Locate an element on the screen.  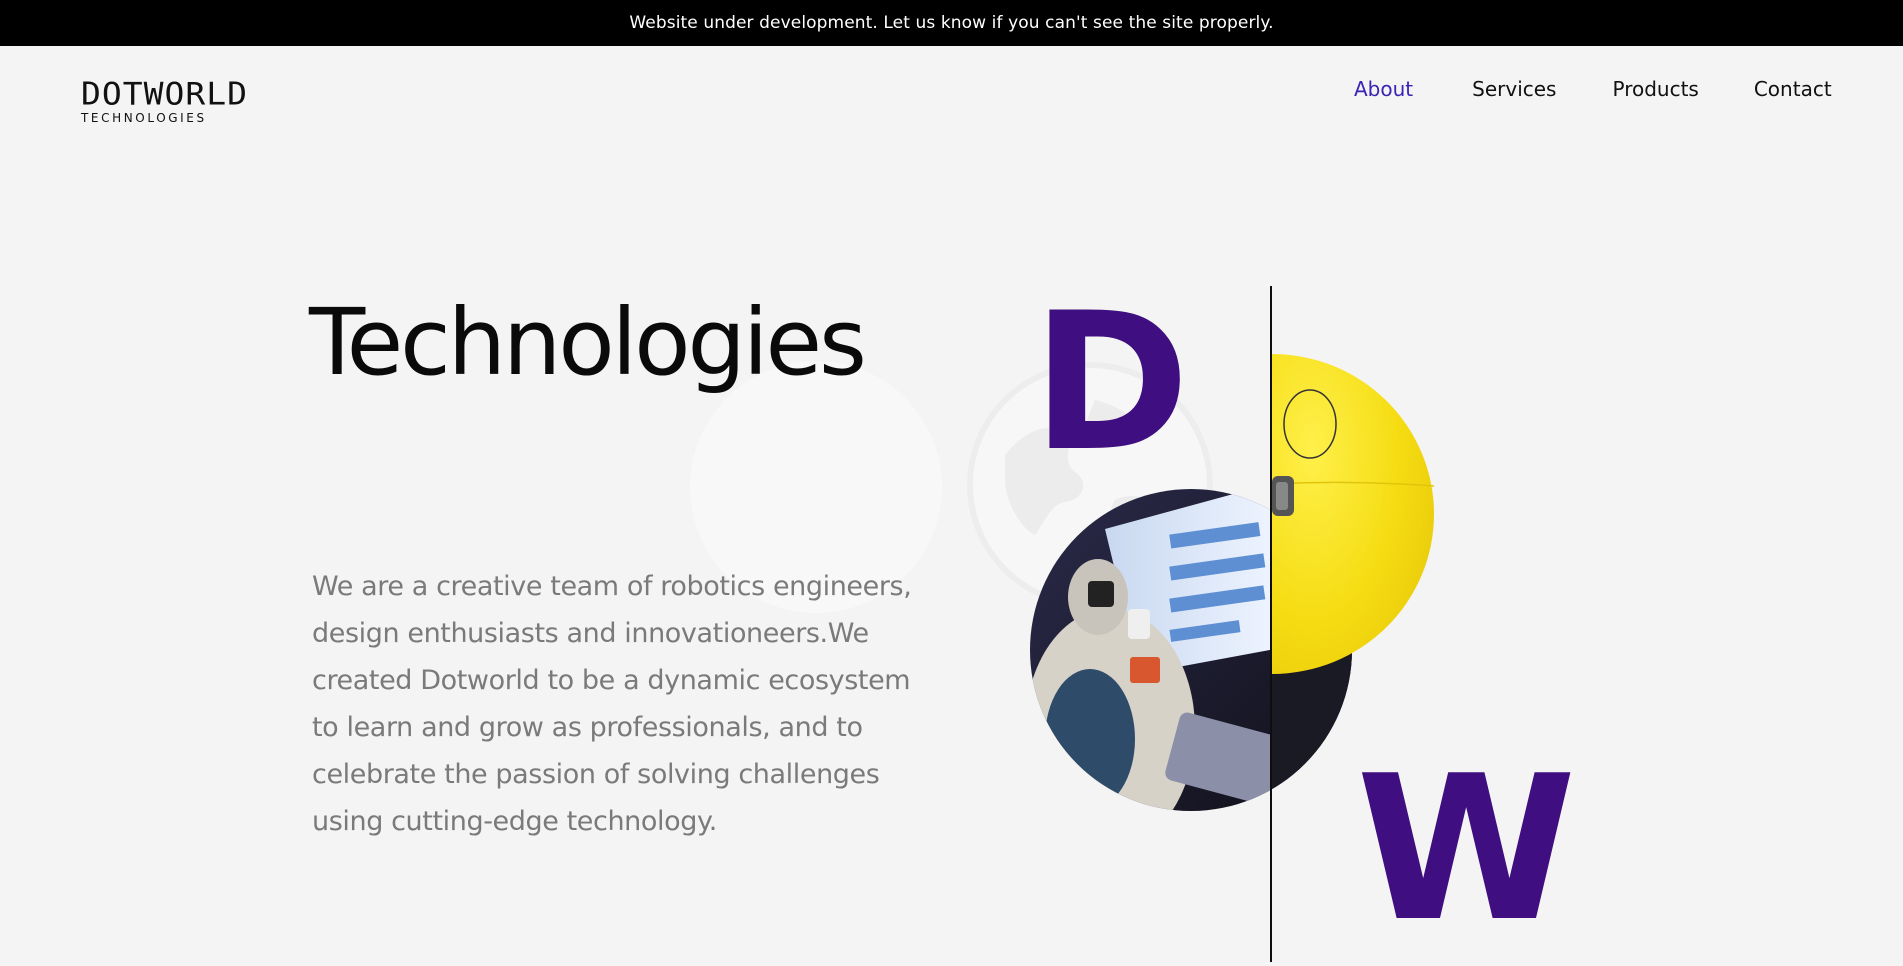
nav-services: Services is located at coordinates (1514, 89).